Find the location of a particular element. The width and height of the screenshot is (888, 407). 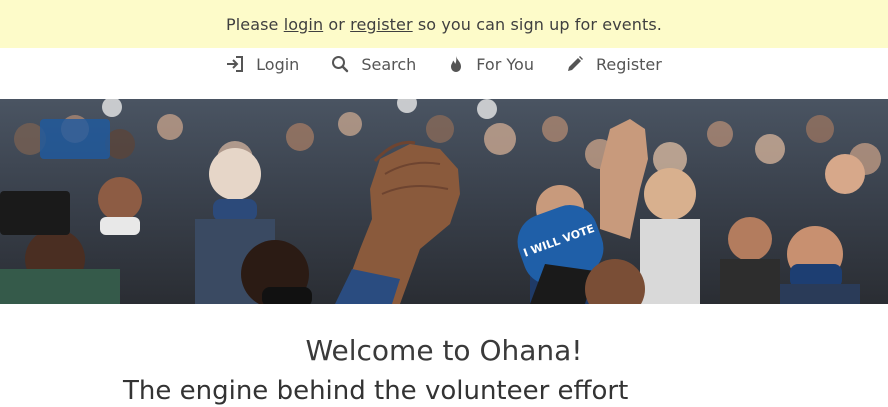

login-link: login is located at coordinates (303, 24).